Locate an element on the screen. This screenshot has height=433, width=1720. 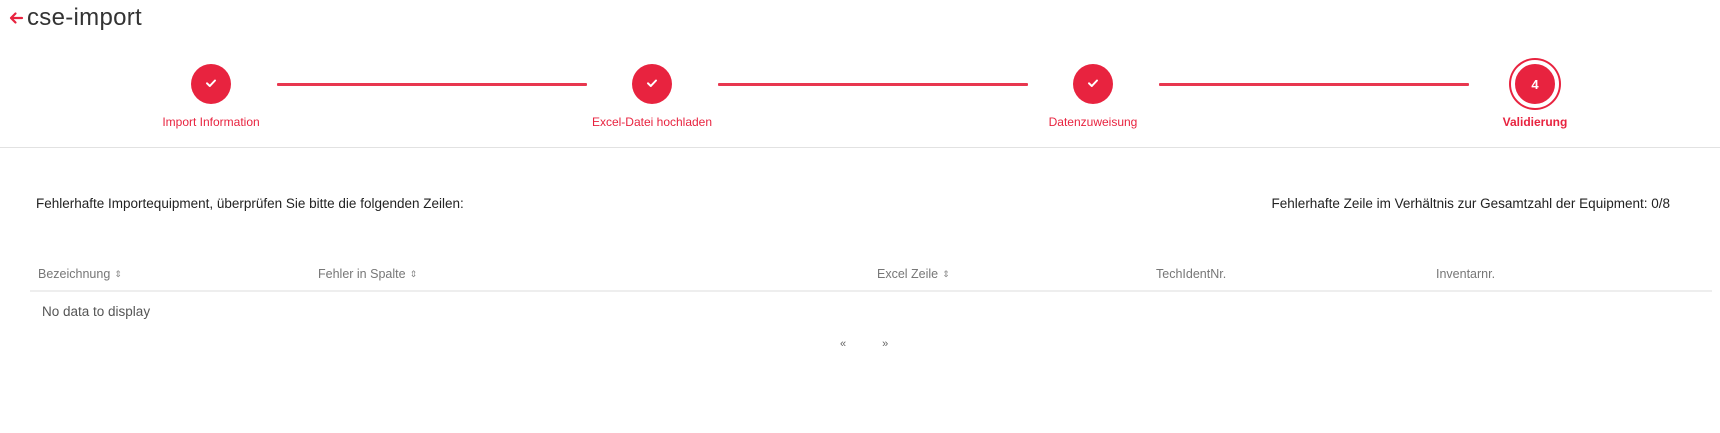
column-label: TechIdentNr. is located at coordinates (1191, 274).